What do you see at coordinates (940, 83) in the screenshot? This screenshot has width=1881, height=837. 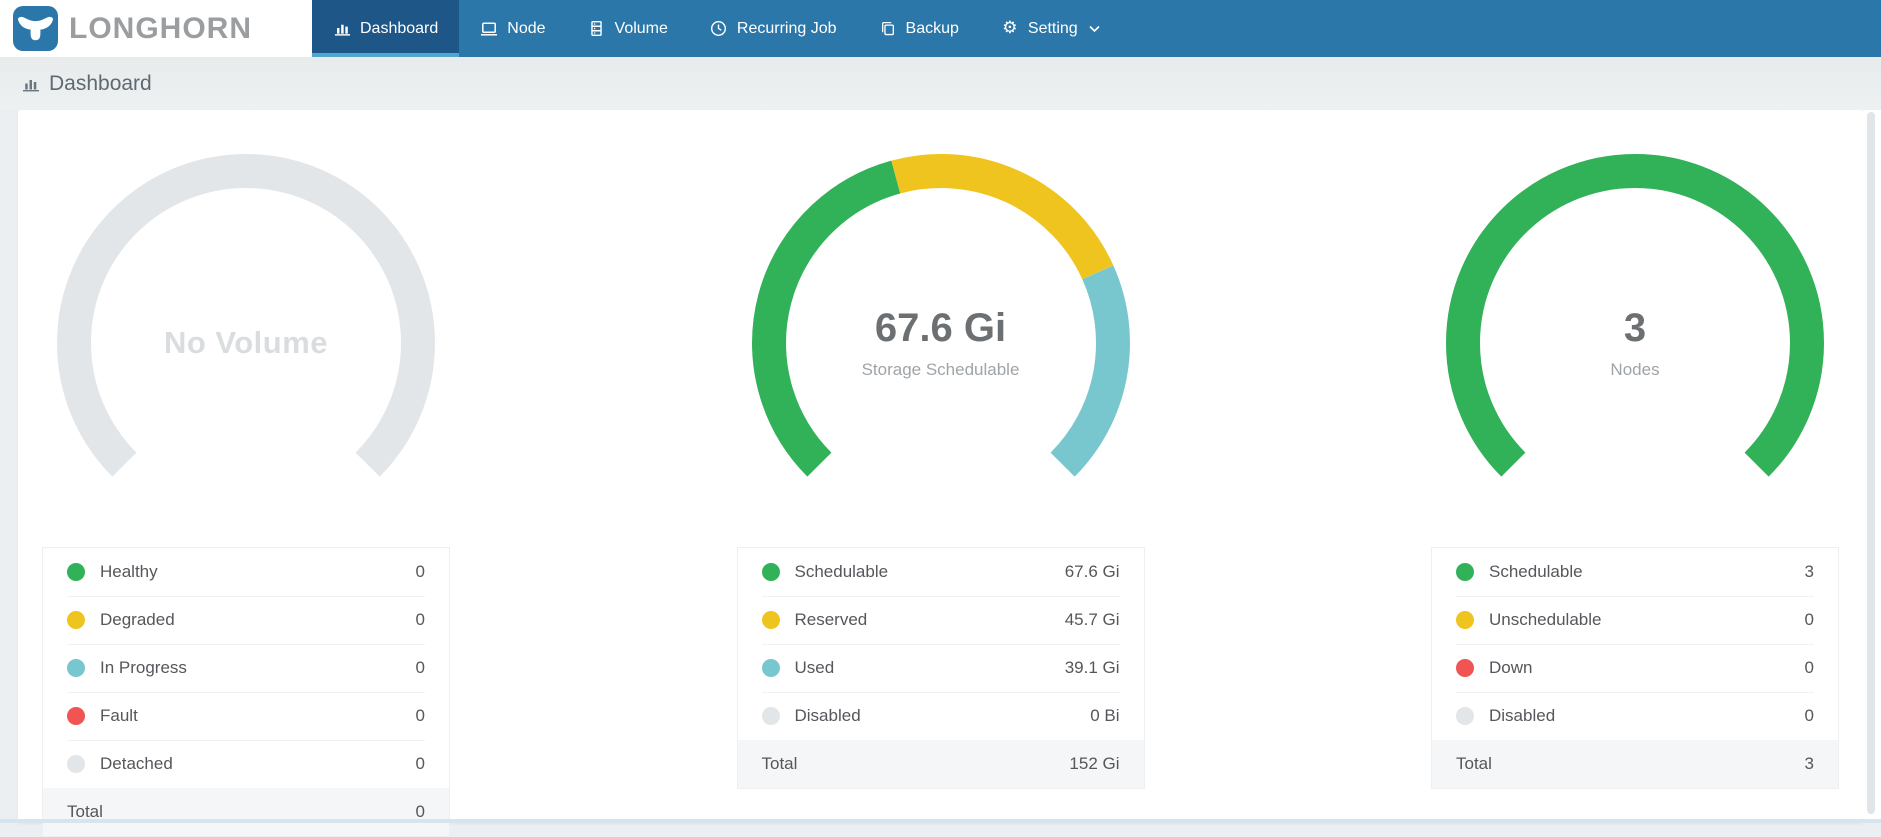 I see `page-header: Dashboard` at bounding box center [940, 83].